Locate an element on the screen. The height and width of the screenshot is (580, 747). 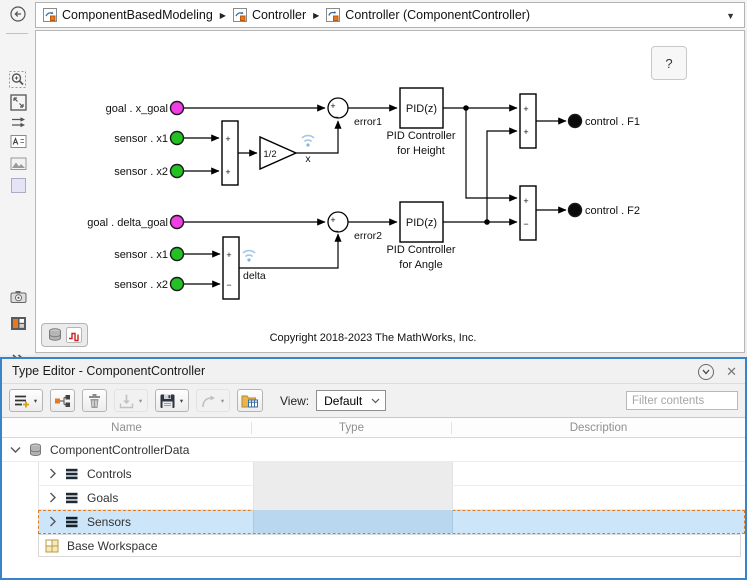
adder-control-f2: + − is located at coordinates (528, 213).